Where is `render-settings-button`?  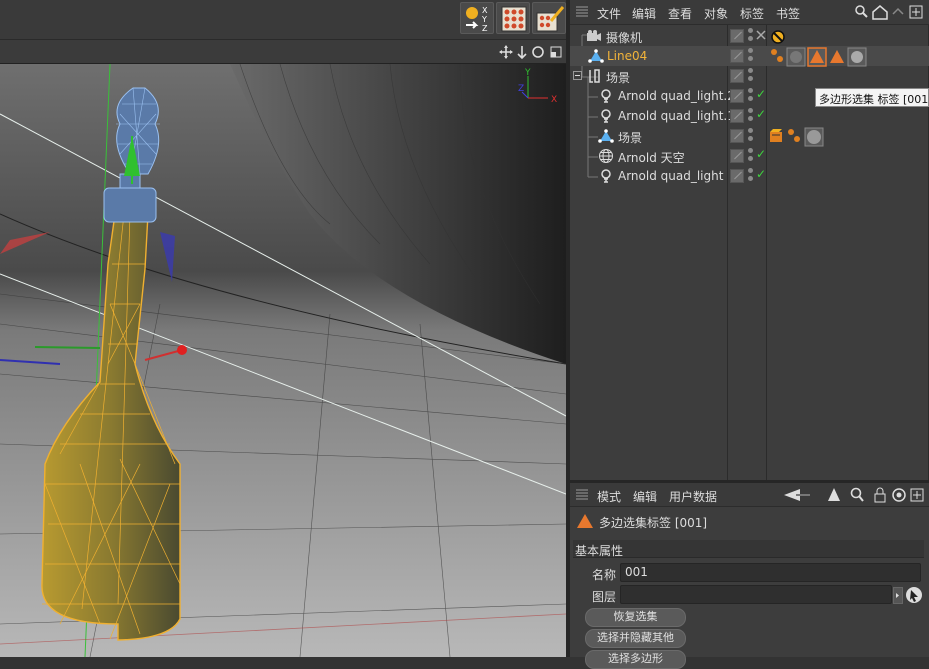
render-settings-button is located at coordinates (549, 18).